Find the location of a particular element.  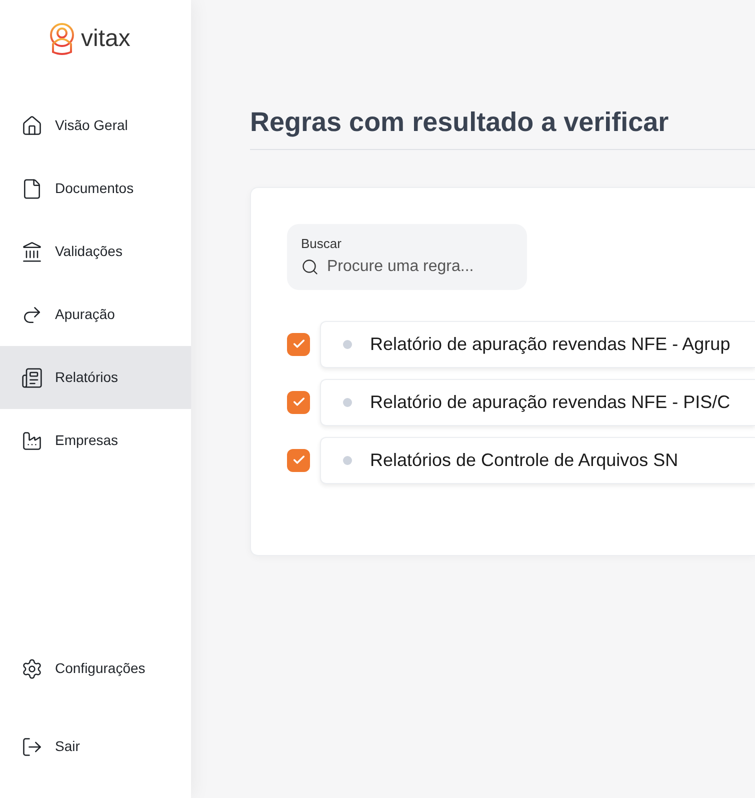

home-icon is located at coordinates (32, 125).